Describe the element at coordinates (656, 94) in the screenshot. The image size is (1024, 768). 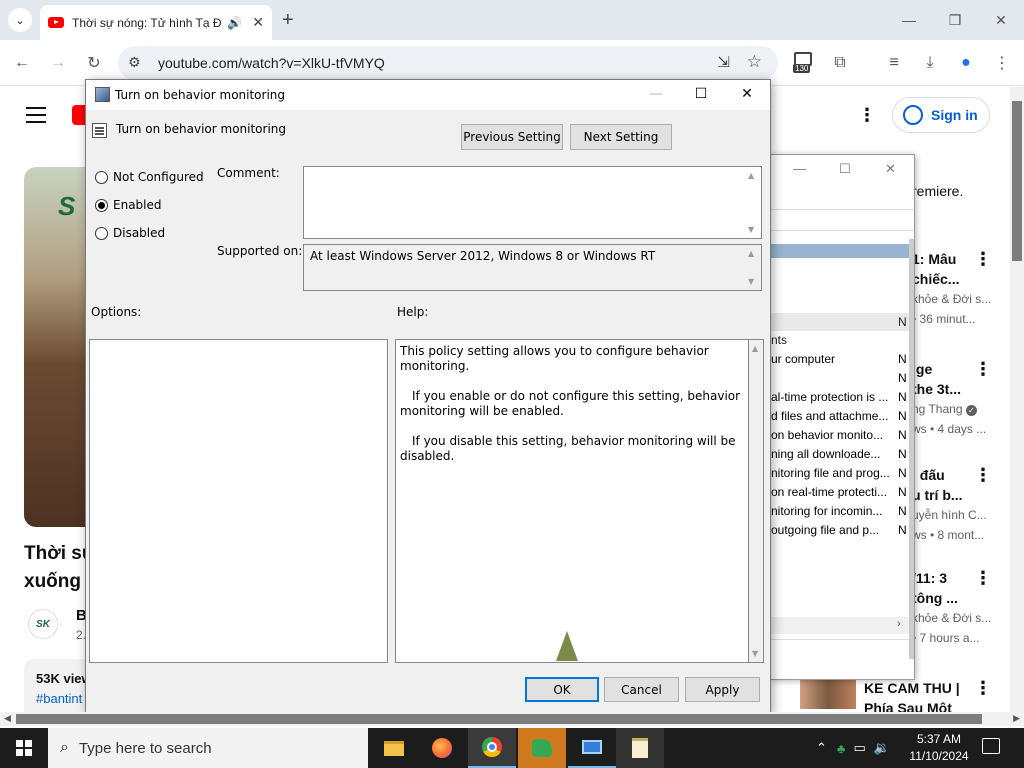
I see `dialog-minimize-icon: —` at that location.